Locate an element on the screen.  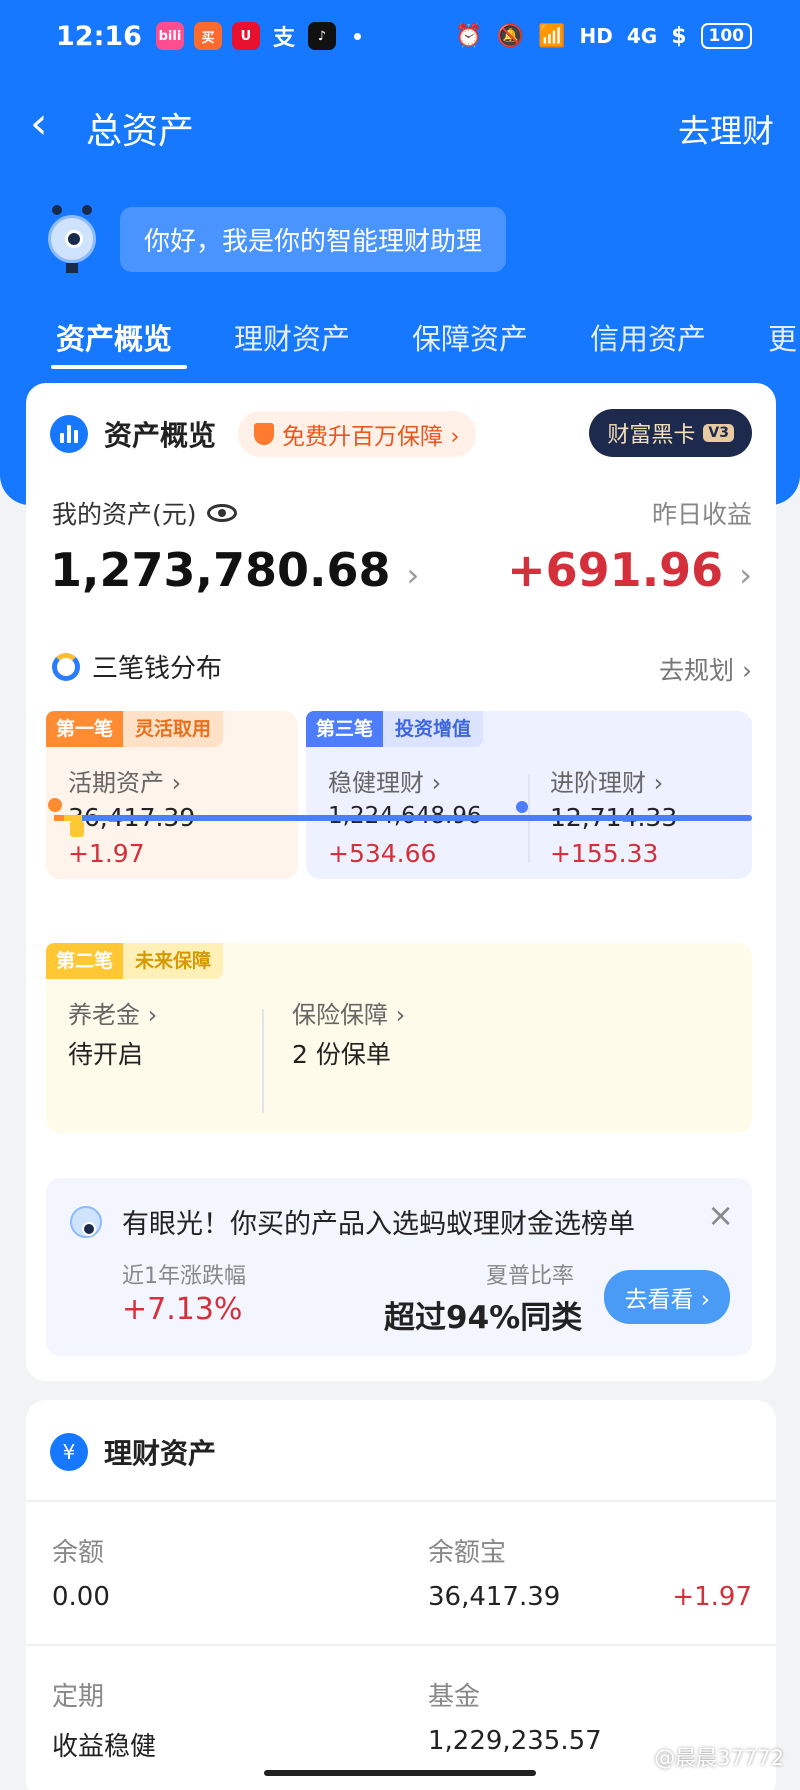
active-tab-indicator is located at coordinates (119, 367).